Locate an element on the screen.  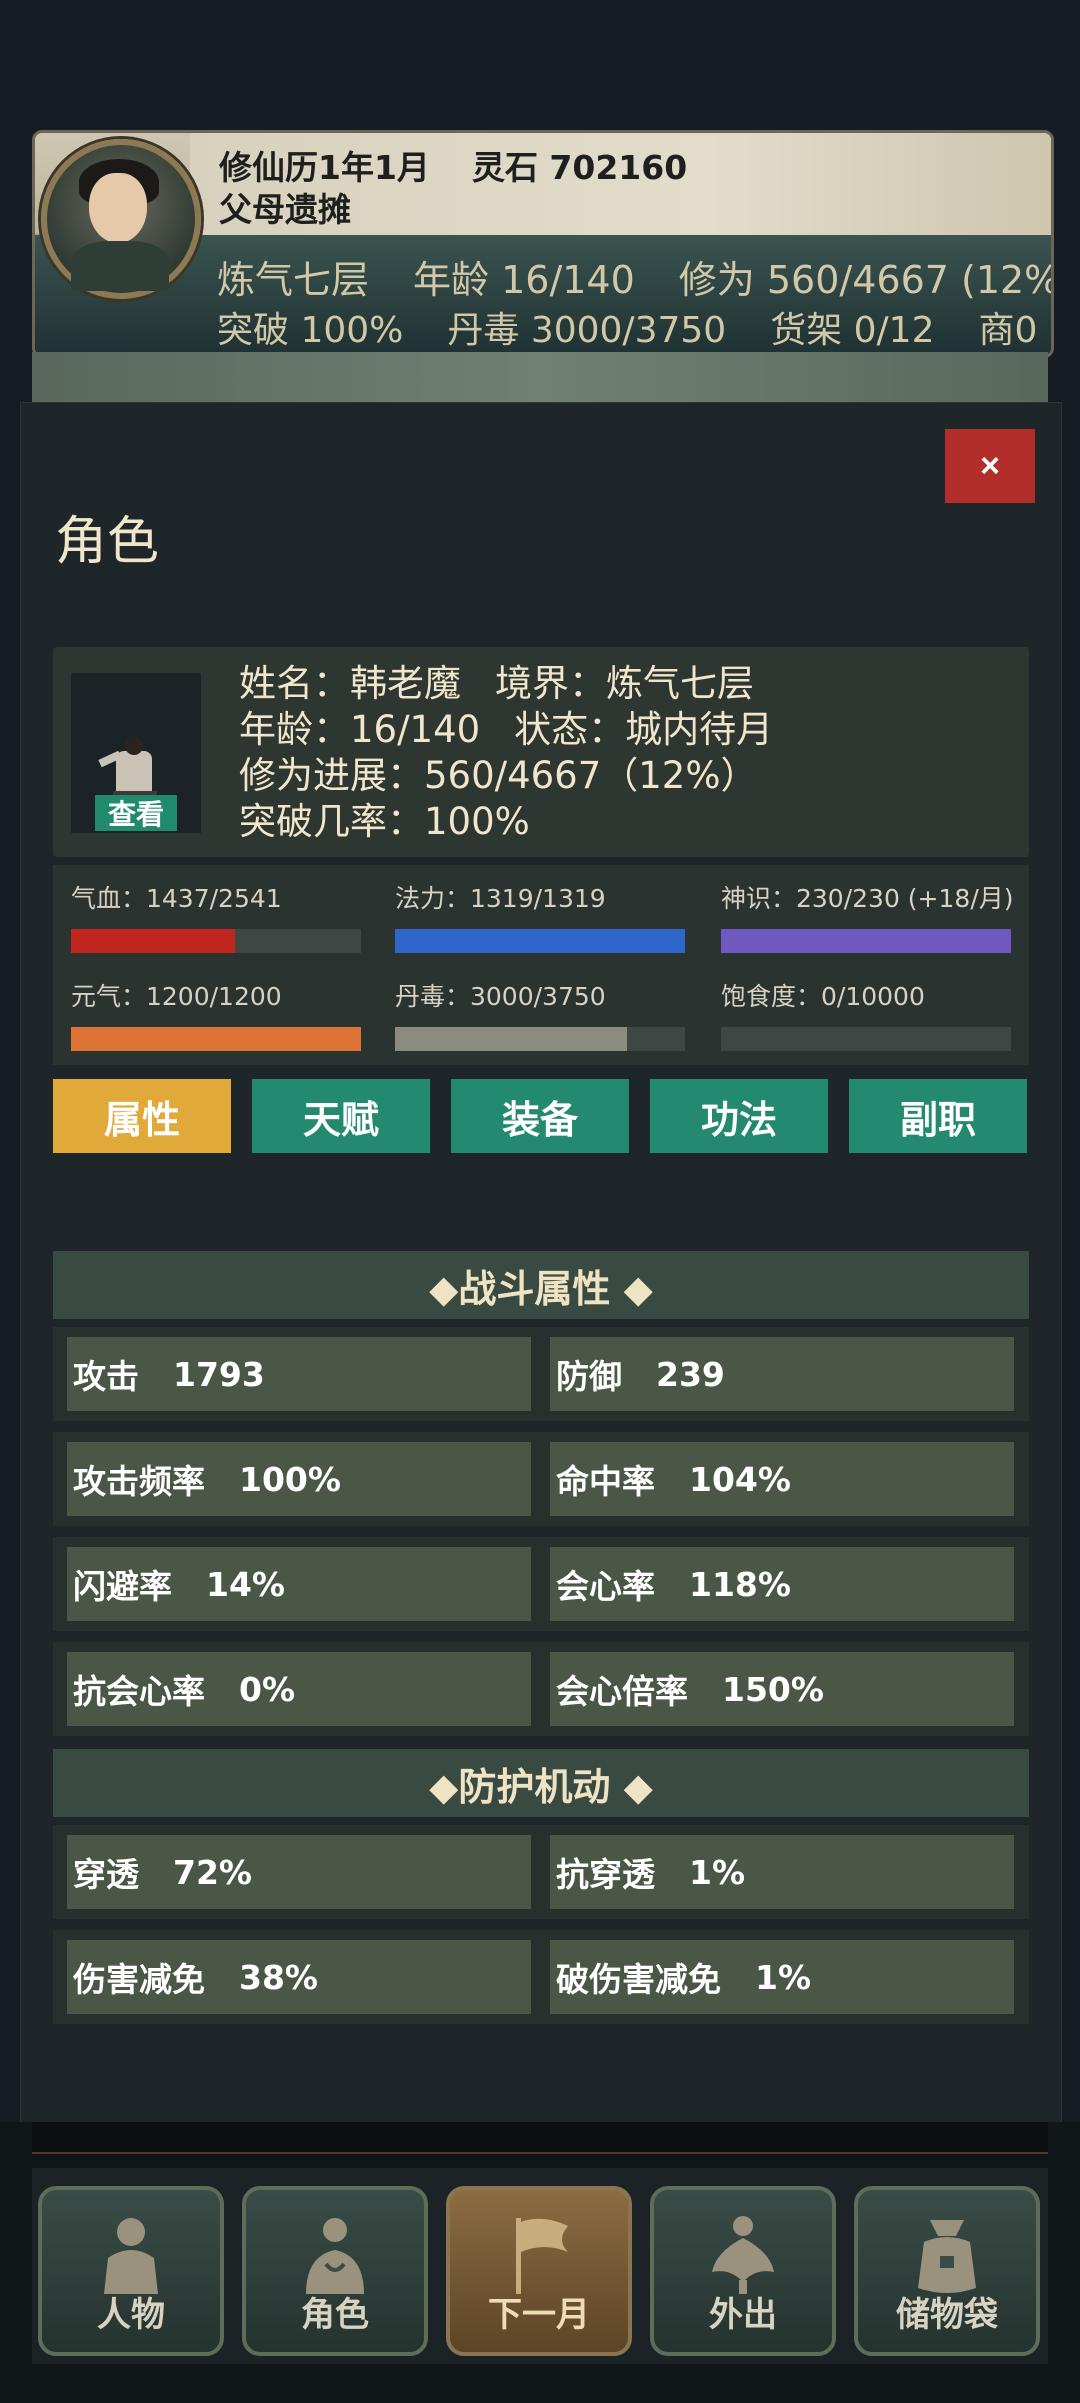
log-strip is located at coordinates (540, 2138).